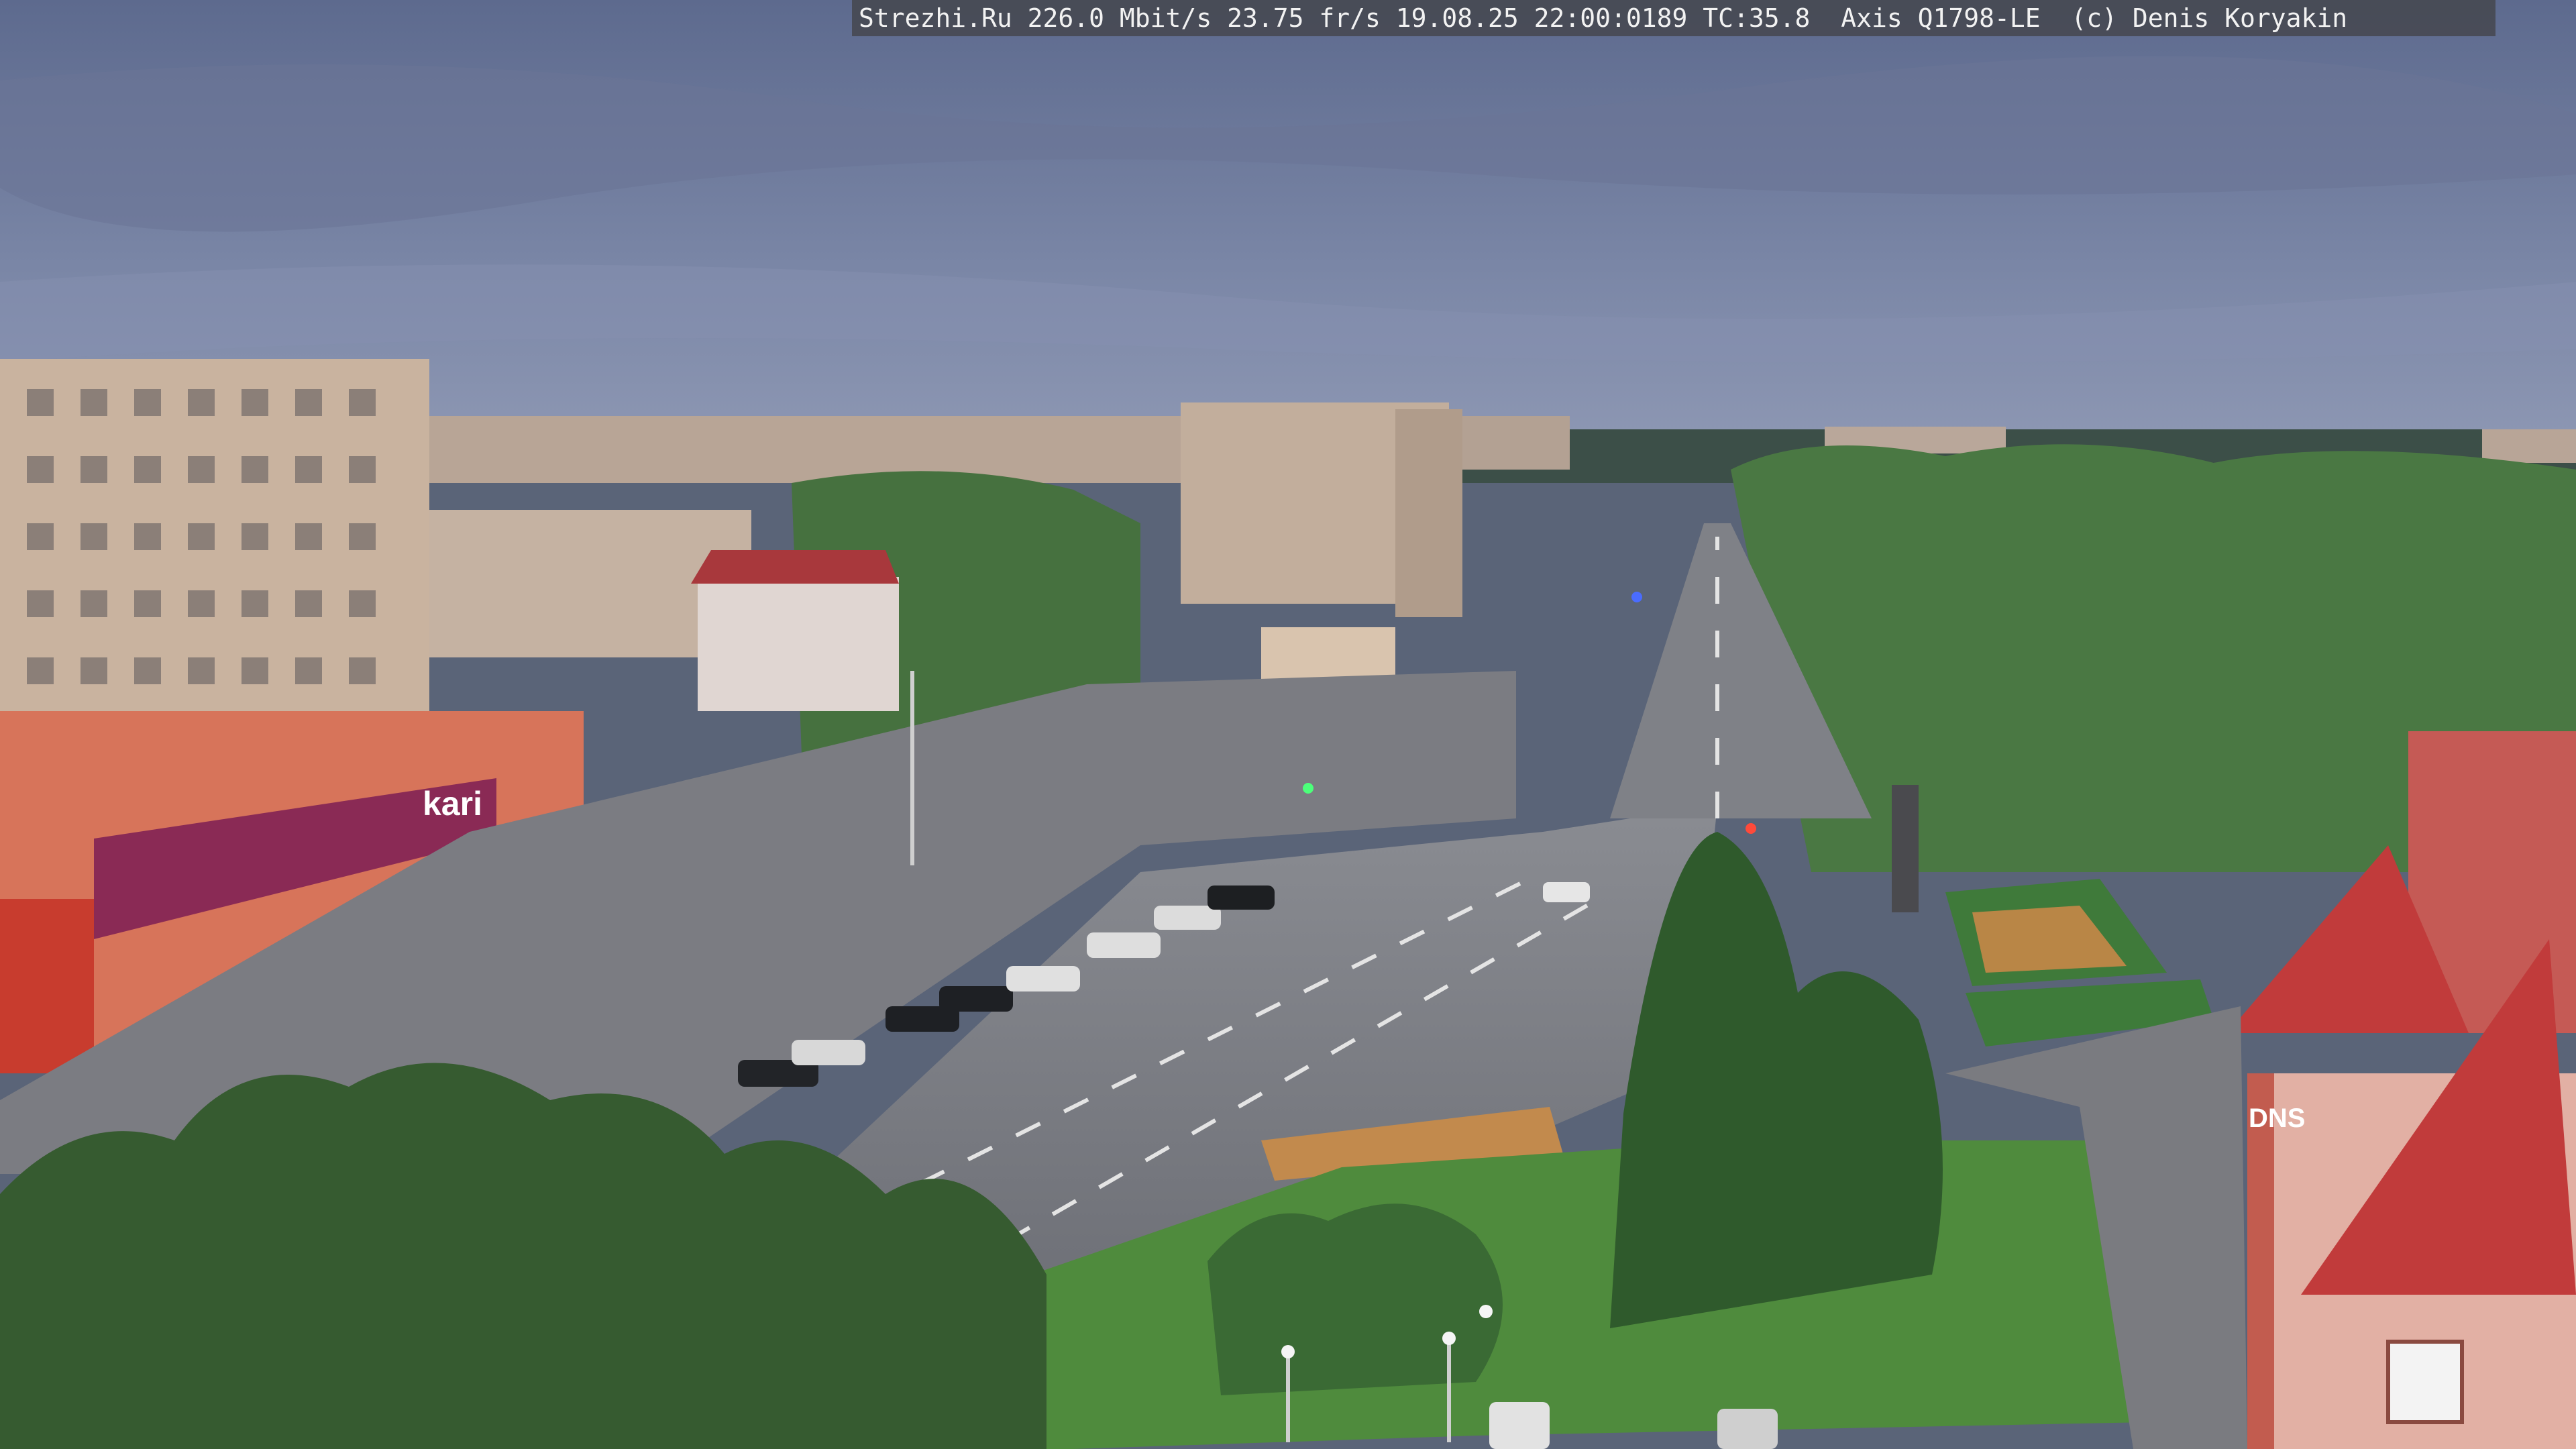 The width and height of the screenshot is (2576, 1449). Describe the element at coordinates (2277, 1118) in the screenshot. I see `dns-sign: DNS` at that location.